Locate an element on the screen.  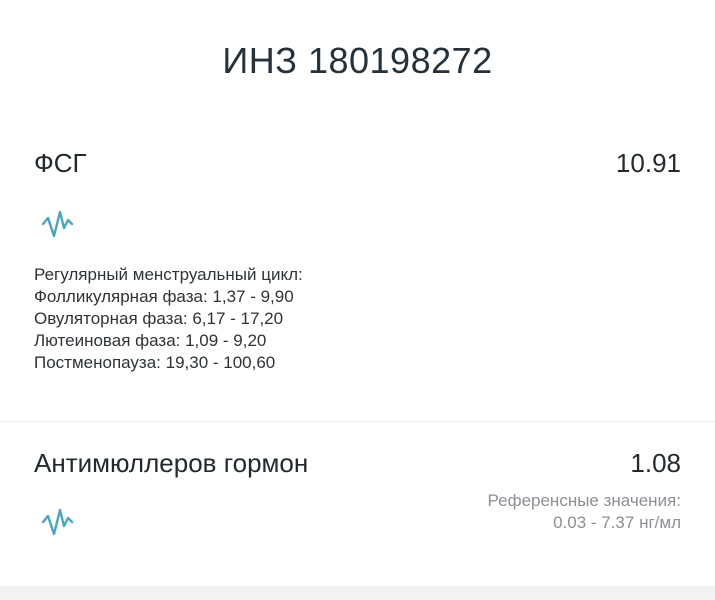
test-value: 1.08 is located at coordinates (655, 463).